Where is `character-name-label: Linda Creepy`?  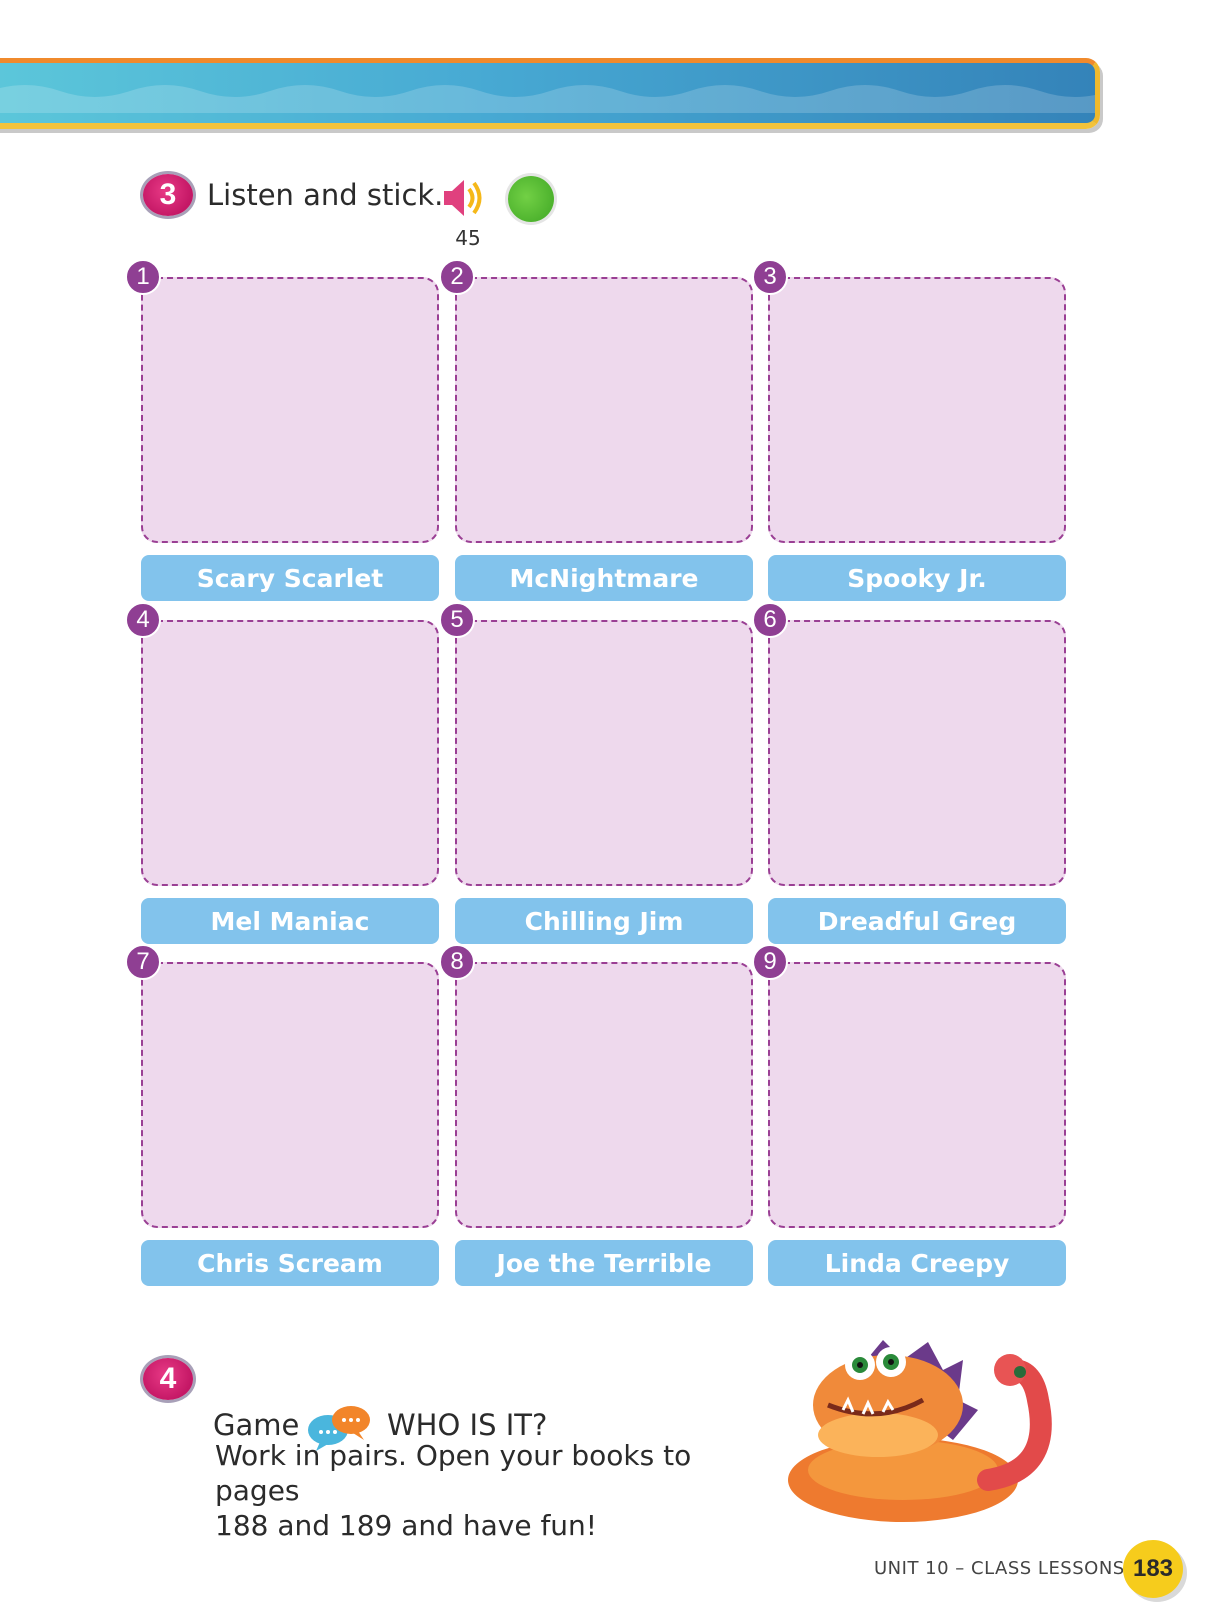 character-name-label: Linda Creepy is located at coordinates (917, 1263).